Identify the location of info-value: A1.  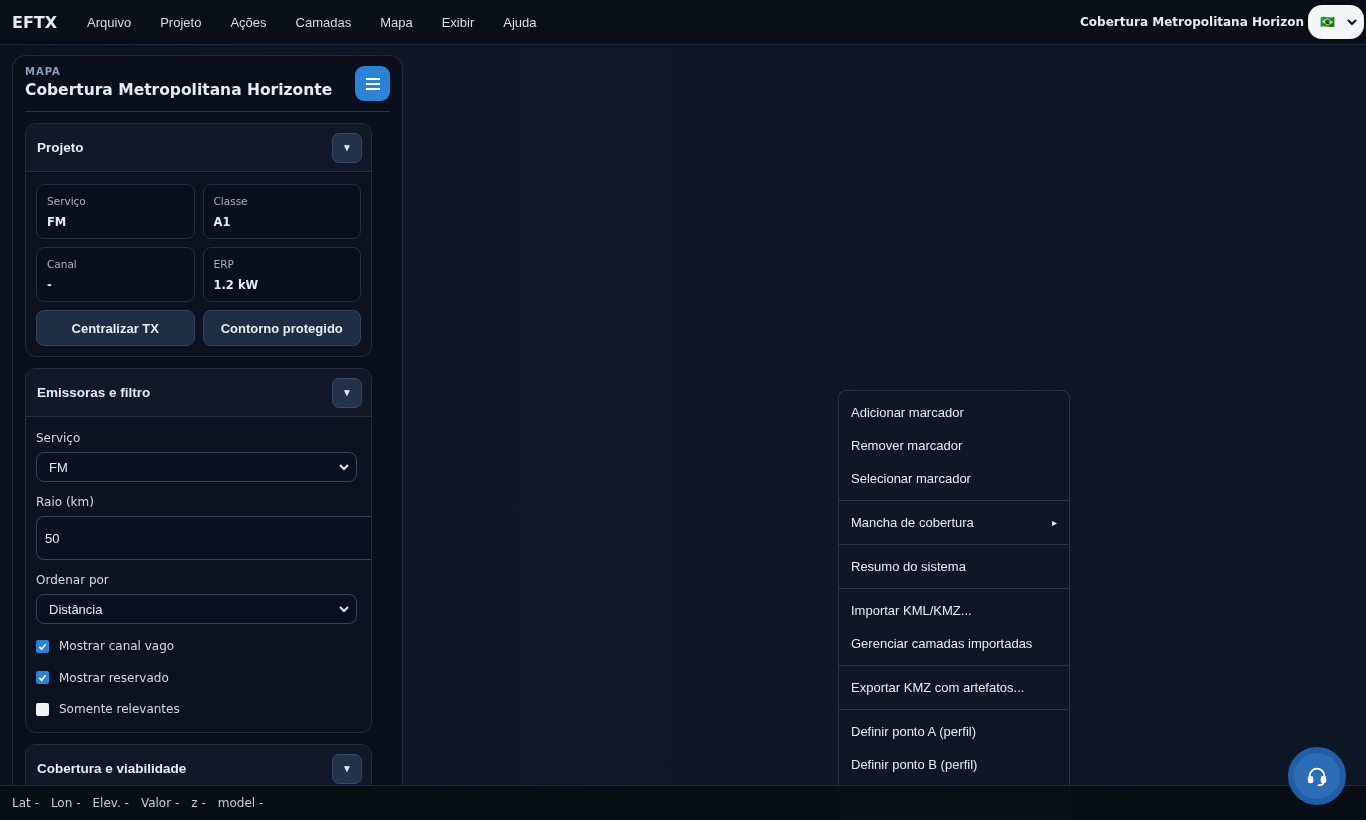
(222, 222).